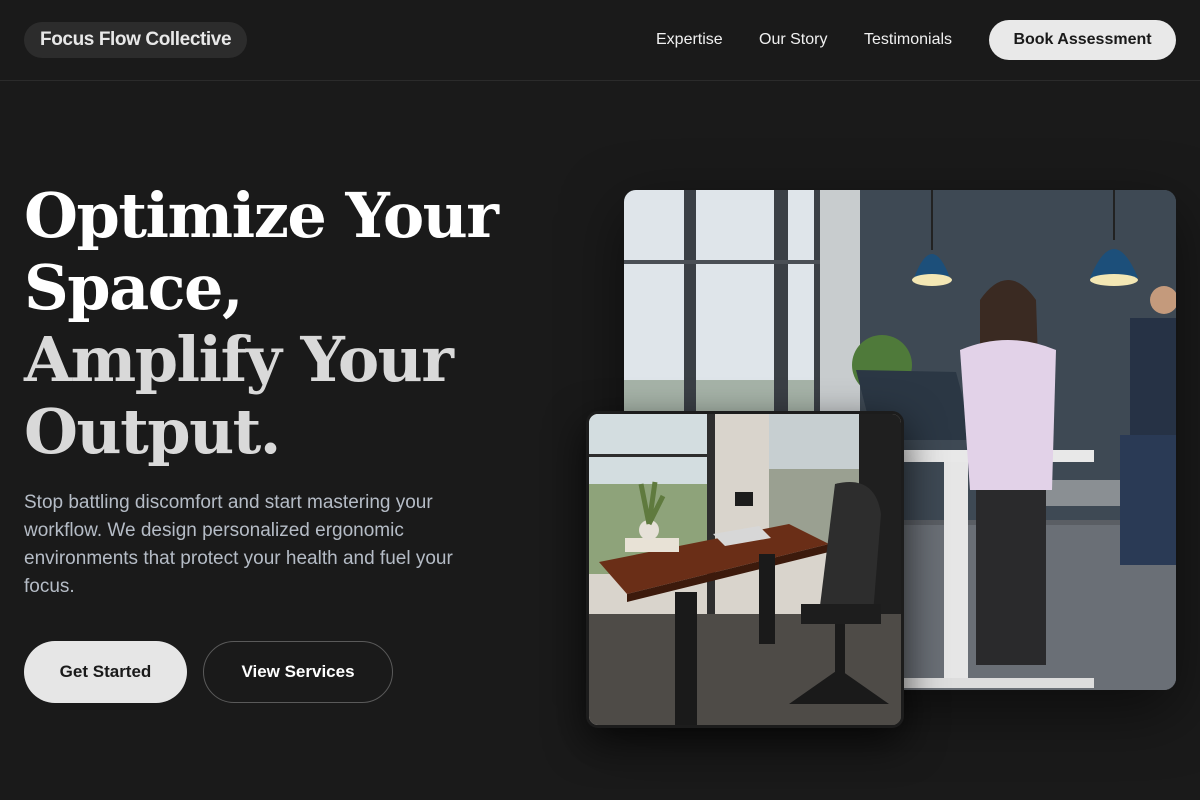 The image size is (1200, 800). Describe the element at coordinates (134, 287) in the screenshot. I see `hero-title-line: Space,` at that location.